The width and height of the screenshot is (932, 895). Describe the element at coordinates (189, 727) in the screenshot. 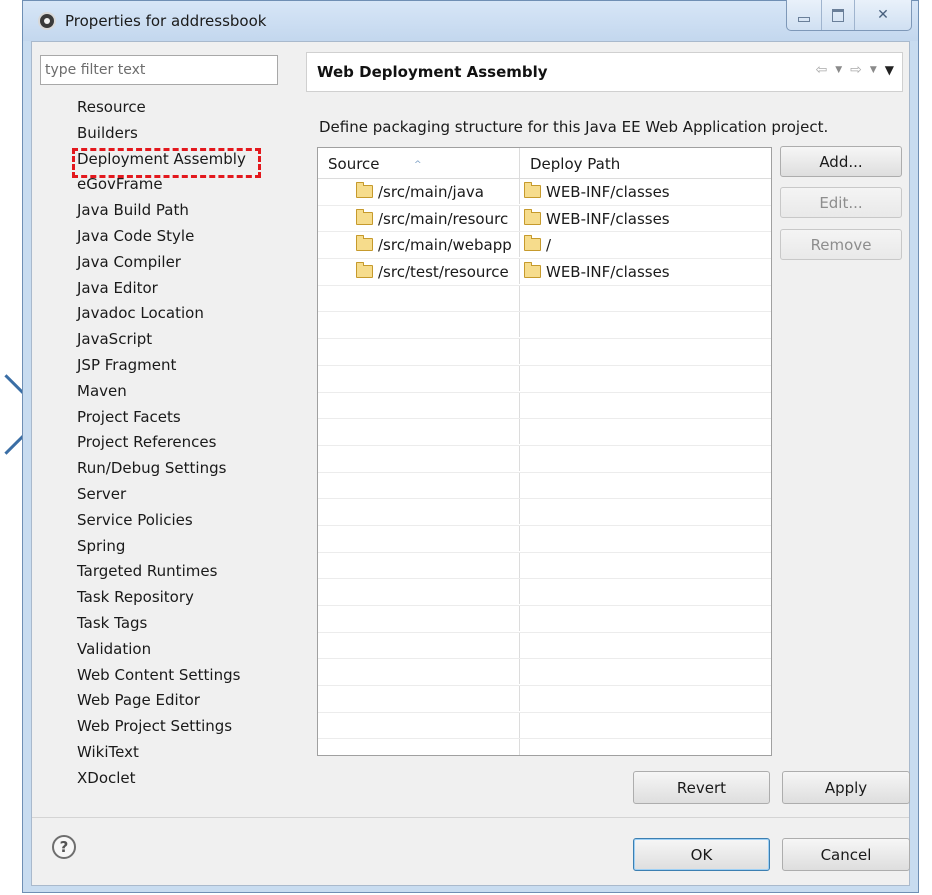

I see `nav-item: Web Project Settings` at that location.